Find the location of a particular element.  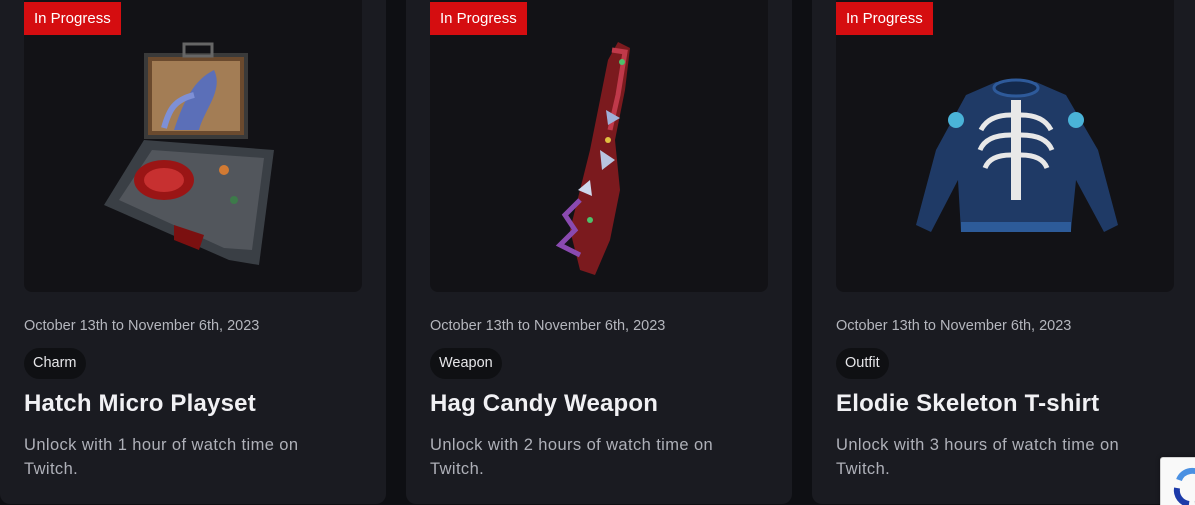

recaptcha-icon is located at coordinates (1184, 486).